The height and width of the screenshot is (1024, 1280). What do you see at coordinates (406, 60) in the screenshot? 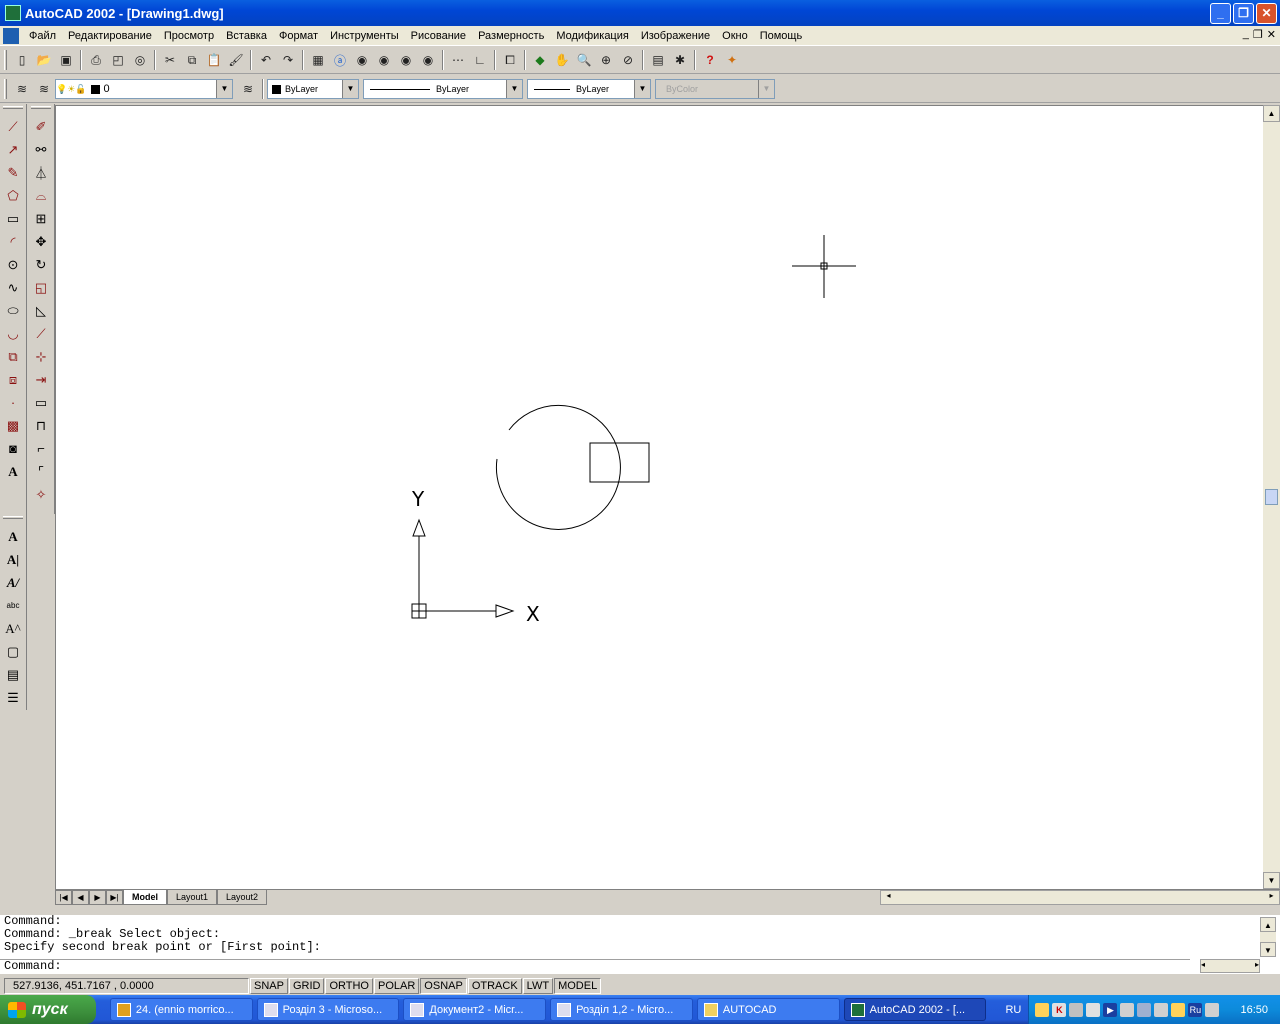
I see `web3-icon: ◉` at bounding box center [406, 60].